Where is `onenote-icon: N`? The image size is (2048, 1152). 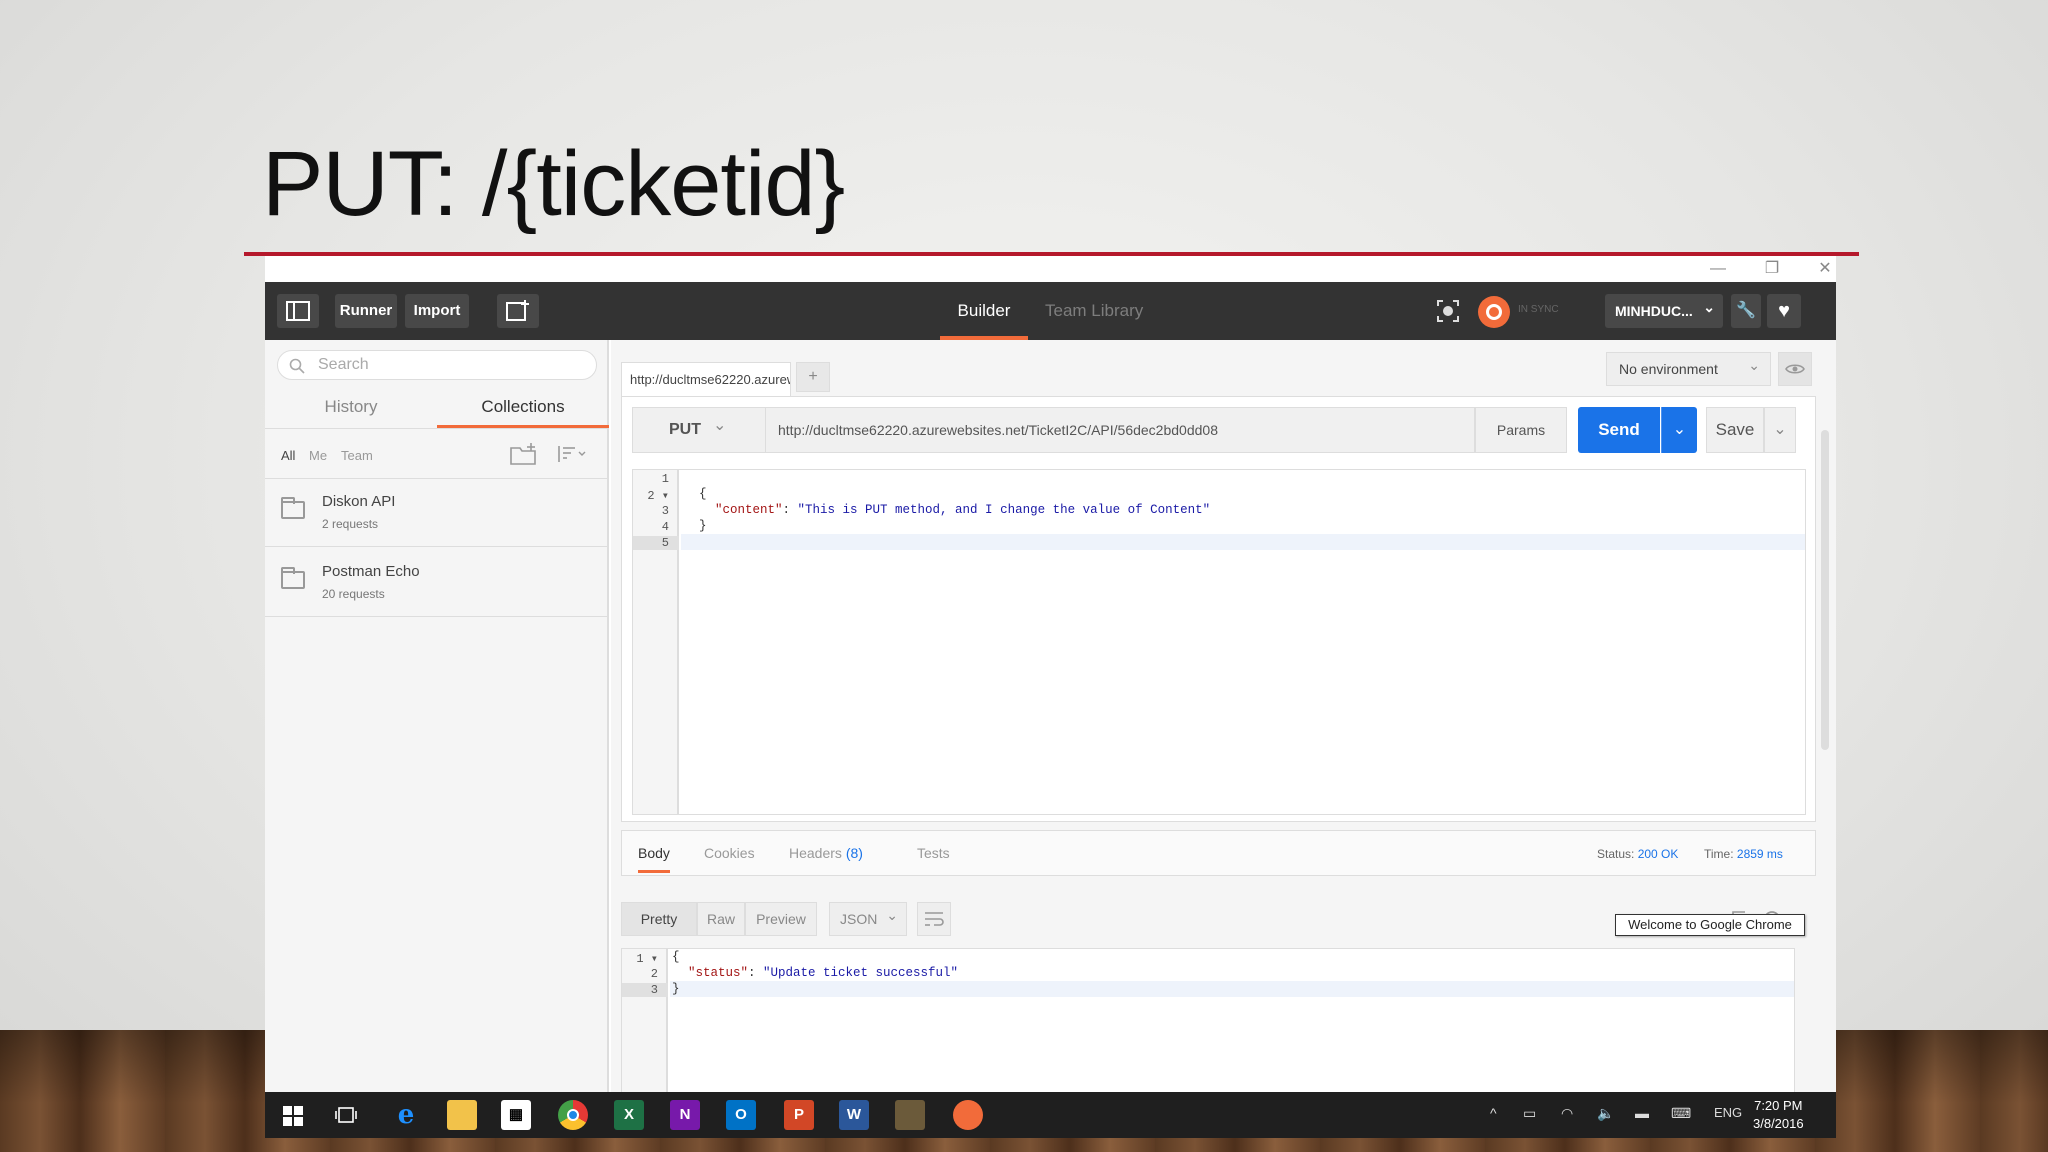 onenote-icon: N is located at coordinates (685, 1115).